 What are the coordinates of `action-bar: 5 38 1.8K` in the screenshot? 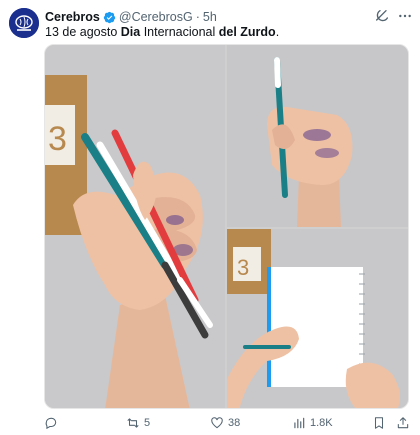 It's located at (229, 423).